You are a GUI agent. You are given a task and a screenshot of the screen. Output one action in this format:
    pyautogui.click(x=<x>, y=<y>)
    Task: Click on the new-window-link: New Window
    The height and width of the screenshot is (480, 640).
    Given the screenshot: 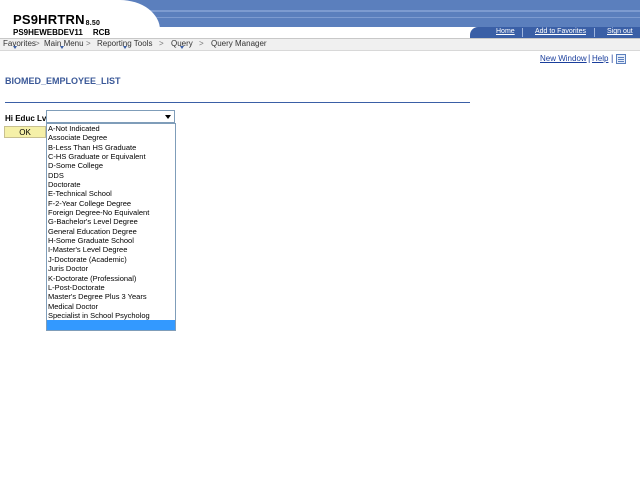 What is the action you would take?
    pyautogui.click(x=563, y=58)
    